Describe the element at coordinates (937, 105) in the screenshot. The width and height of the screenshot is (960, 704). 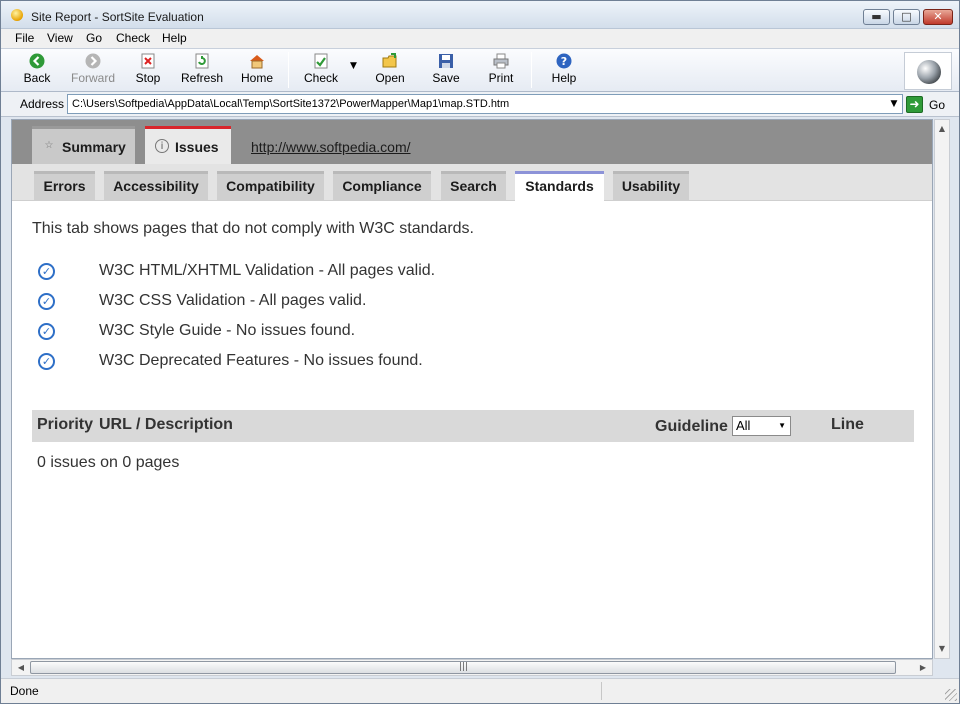
I see `go-label: Go` at that location.